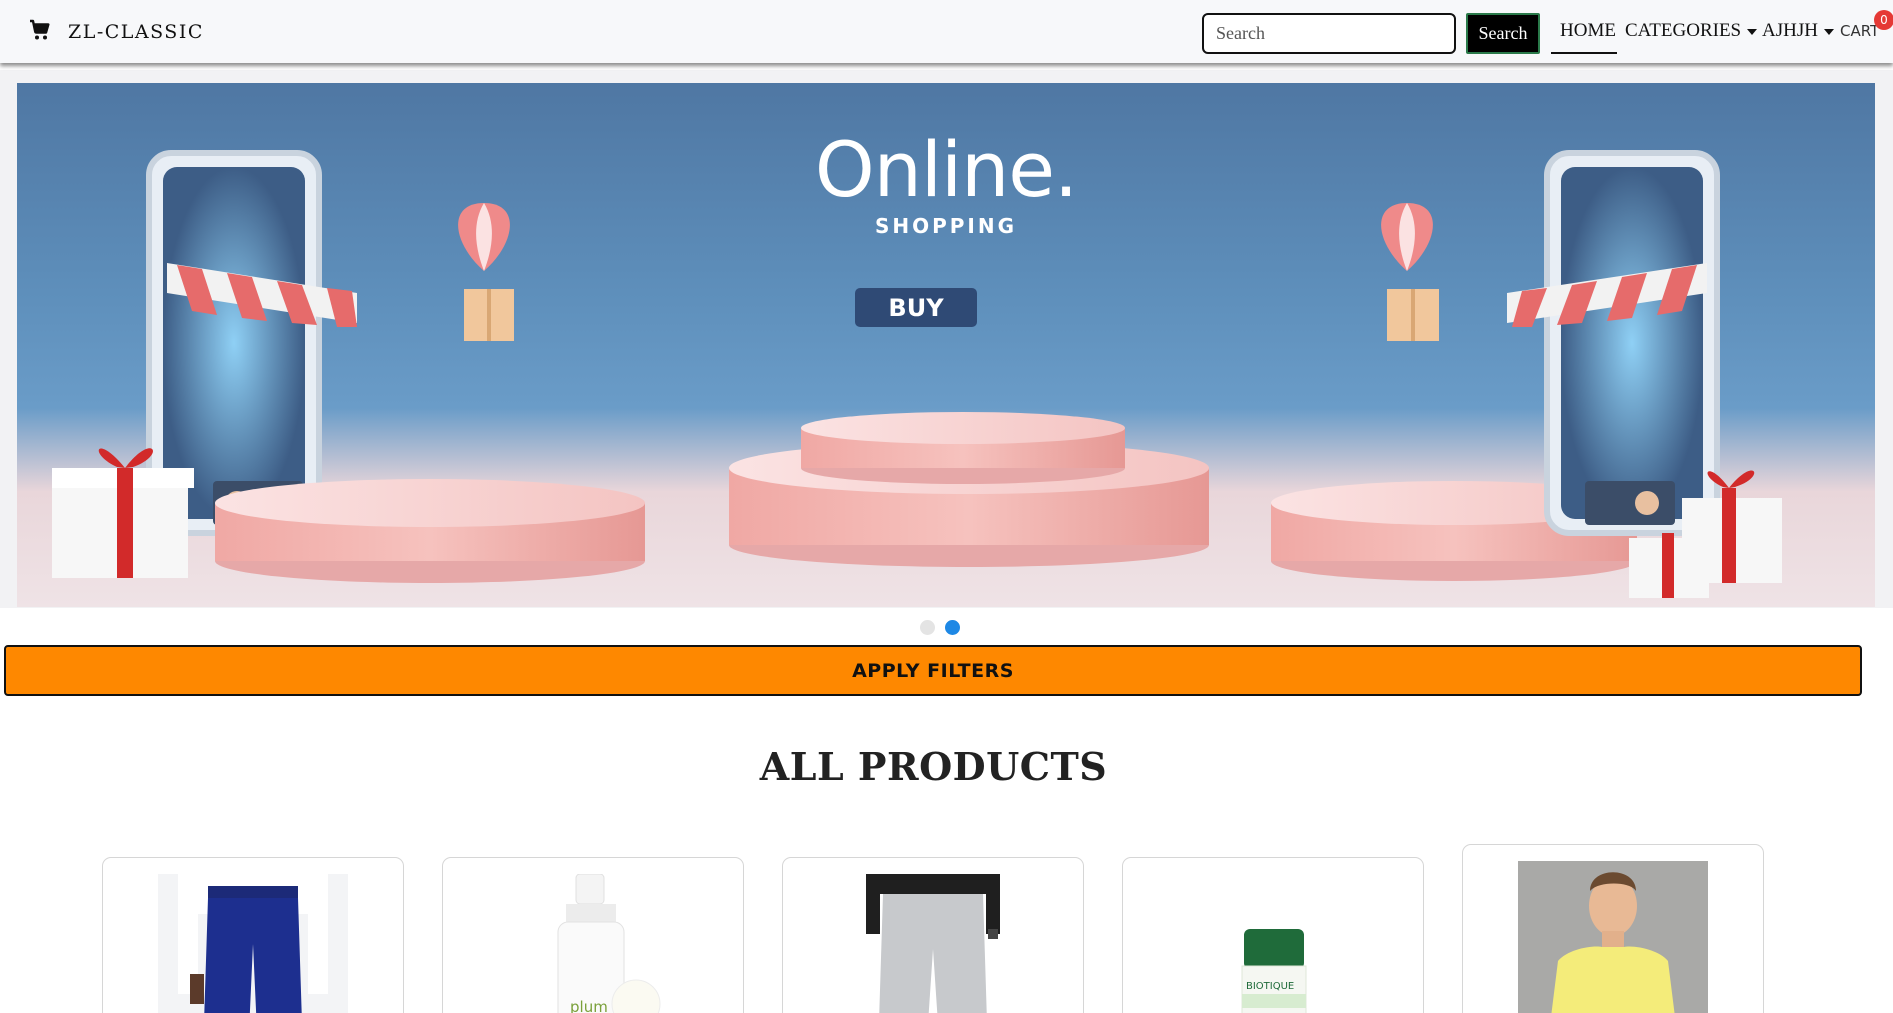 The height and width of the screenshot is (1013, 1893). What do you see at coordinates (946, 226) in the screenshot?
I see `banner-subtitle: SHOPPING` at bounding box center [946, 226].